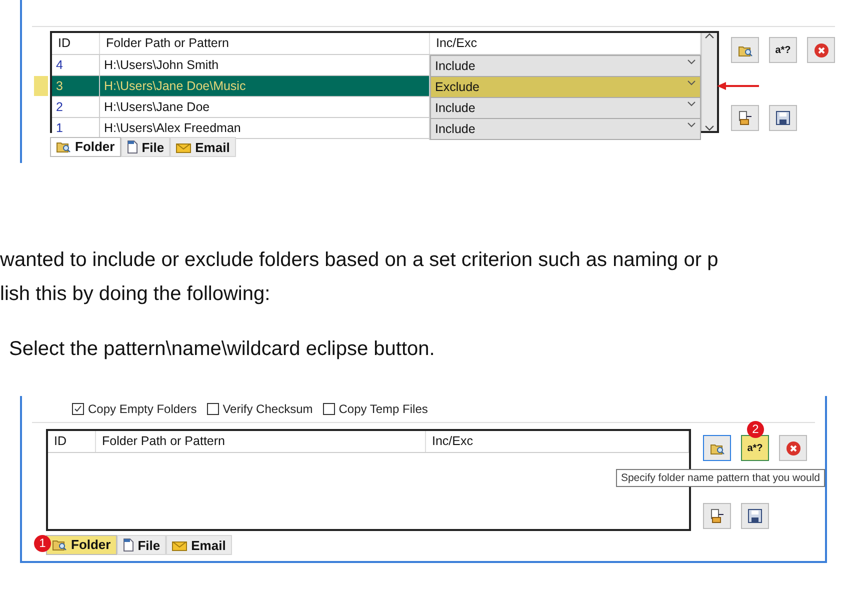 The image size is (845, 592). What do you see at coordinates (709, 36) in the screenshot?
I see `scroll-up-icon` at bounding box center [709, 36].